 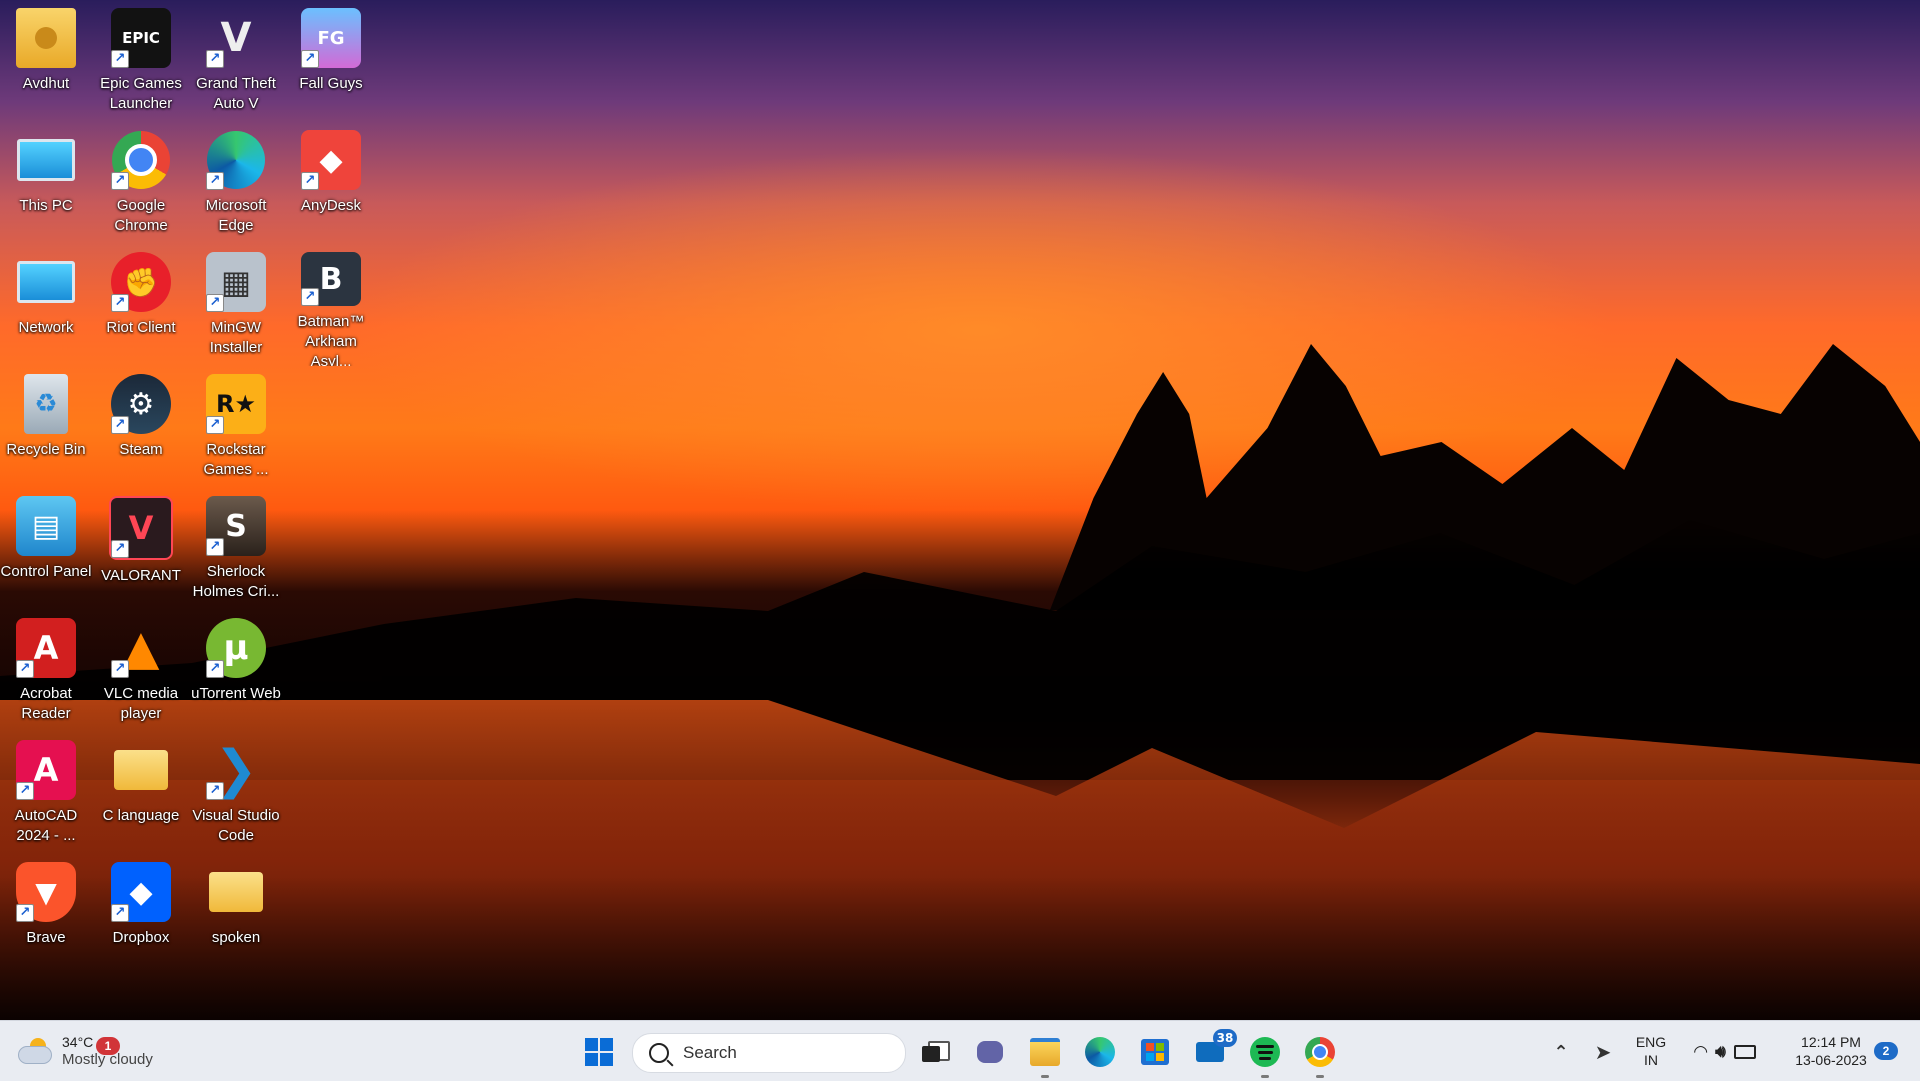 What do you see at coordinates (46, 526) in the screenshot?
I see `control-panel-icon: ▤` at bounding box center [46, 526].